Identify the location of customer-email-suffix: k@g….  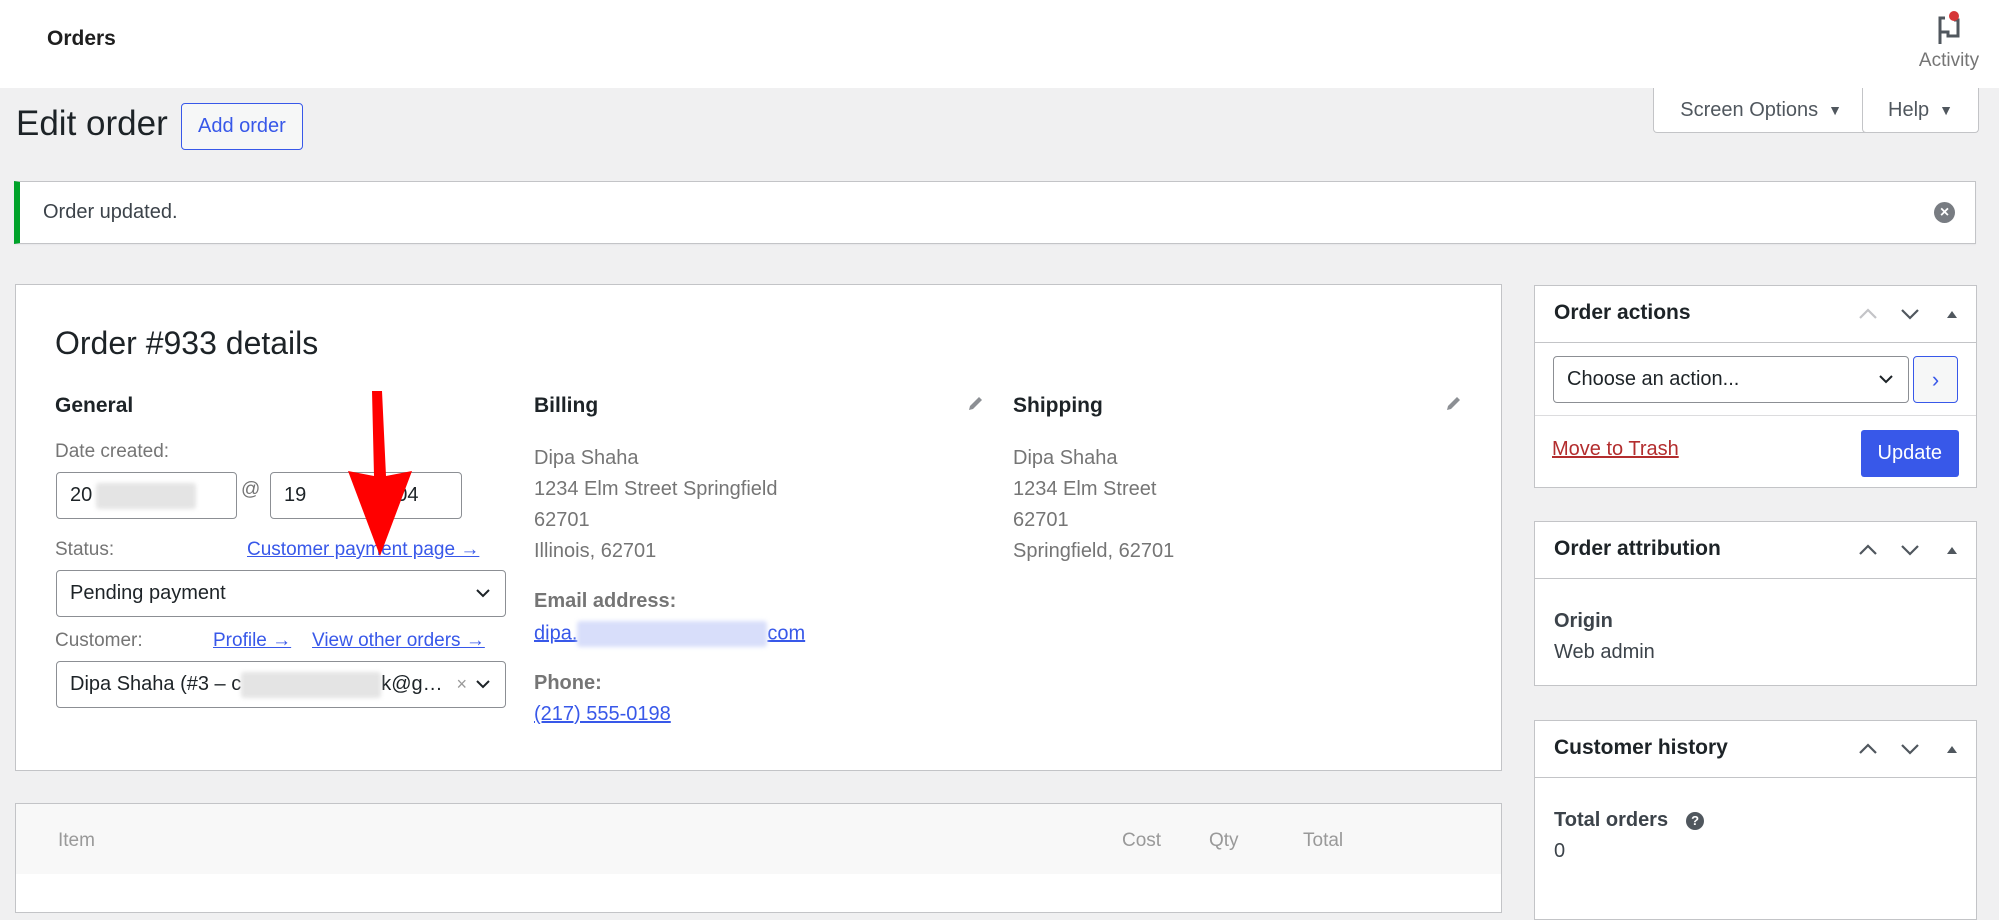
(412, 684).